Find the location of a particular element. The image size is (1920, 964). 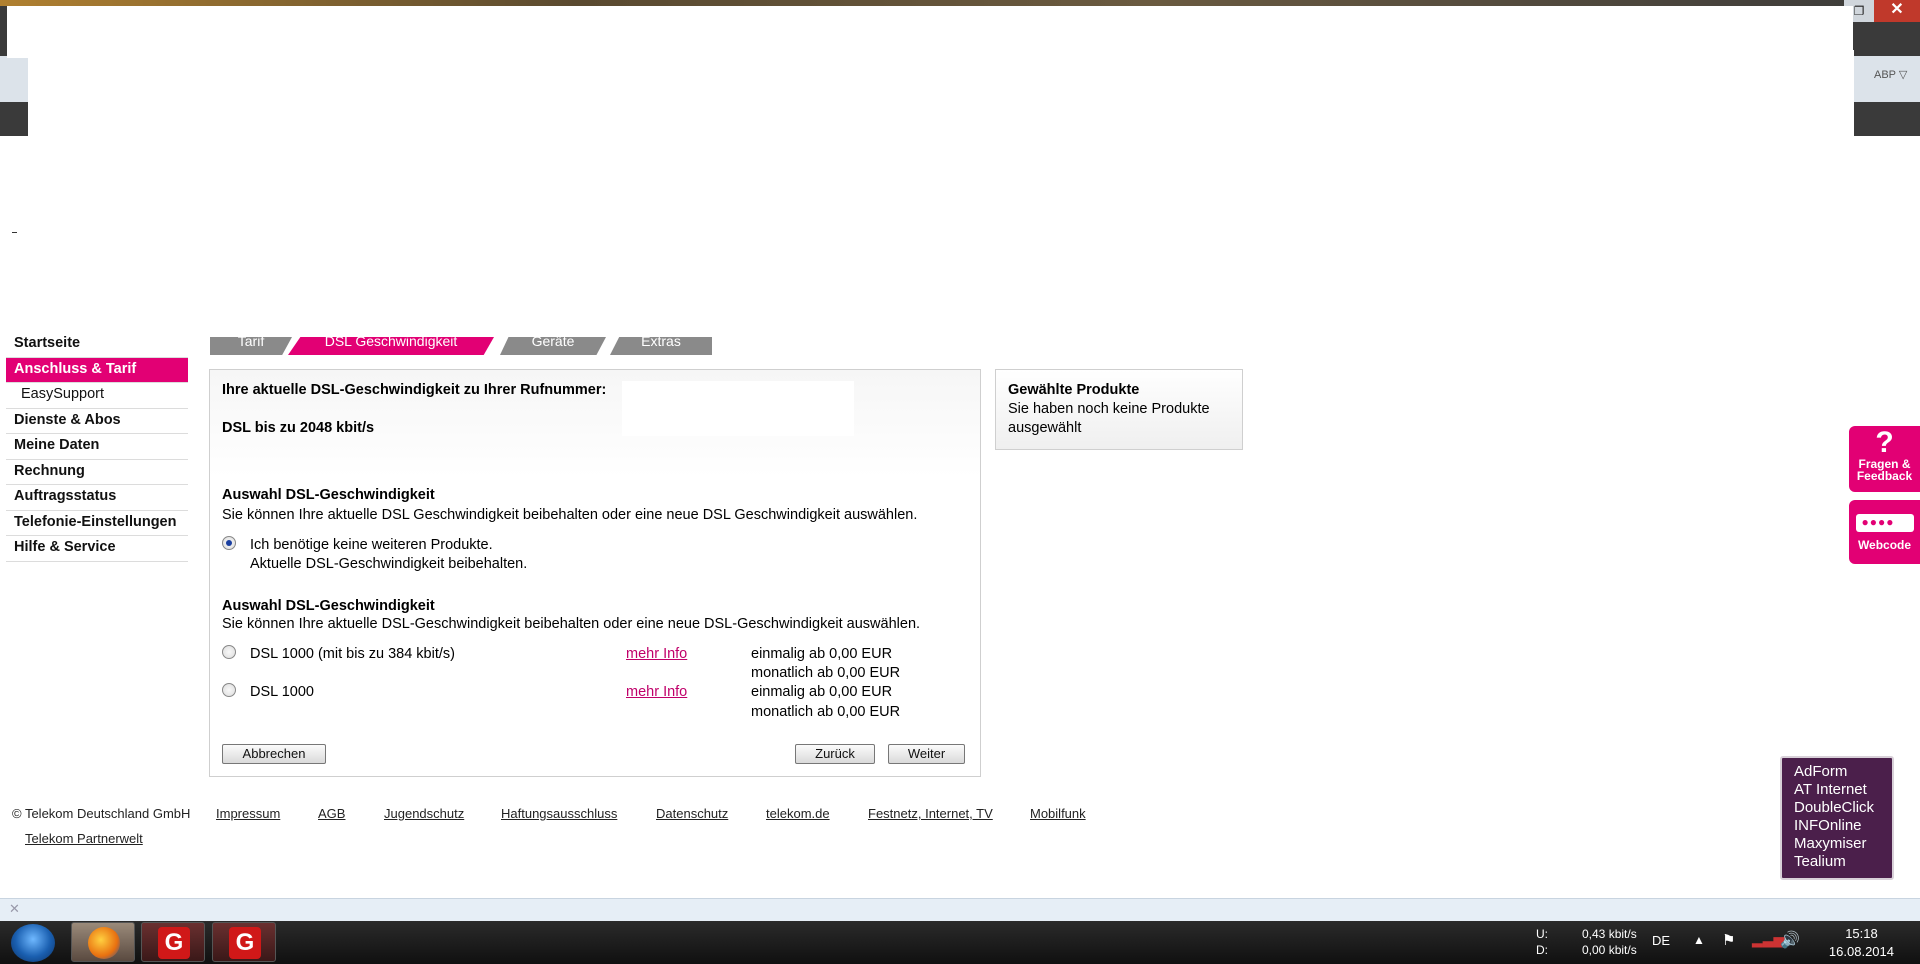

step-tarif: Tarif is located at coordinates (251, 346).